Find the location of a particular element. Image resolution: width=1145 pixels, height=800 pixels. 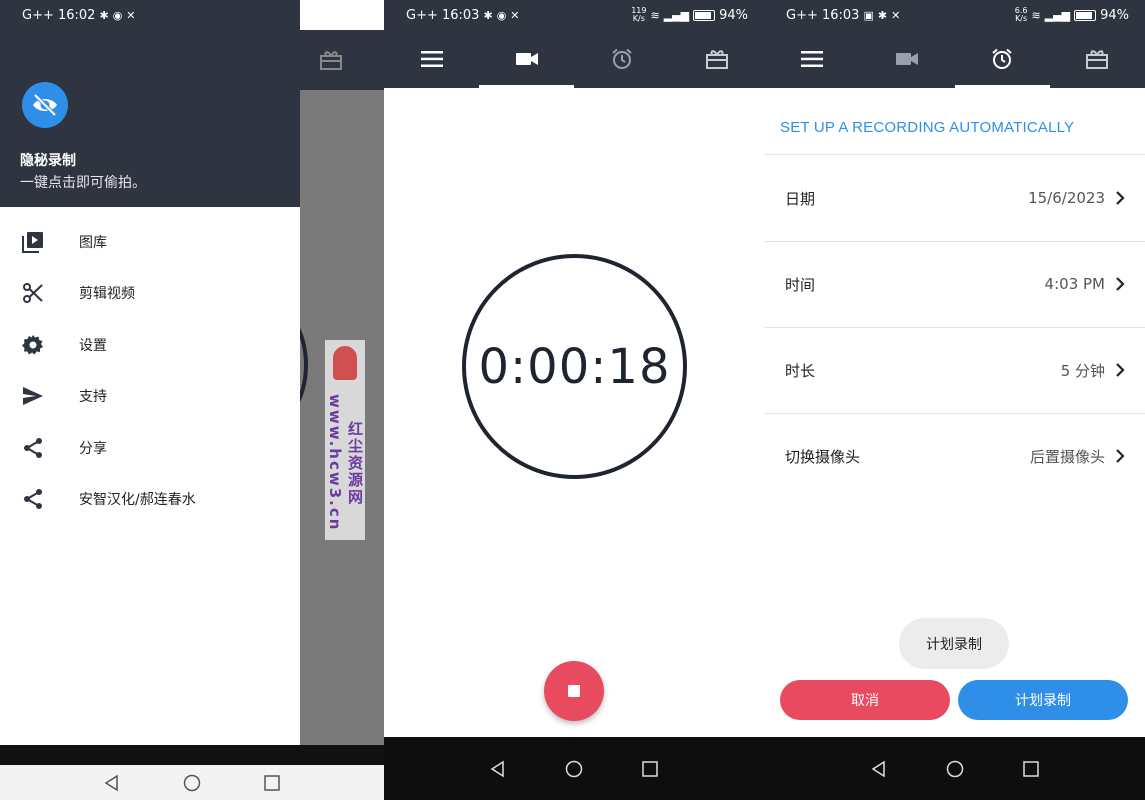

drawer-header: G++ 16:02 ✱ ◉ ✕ 隐秘录制 一键点击即可偷拍。 is located at coordinates (150, 103).